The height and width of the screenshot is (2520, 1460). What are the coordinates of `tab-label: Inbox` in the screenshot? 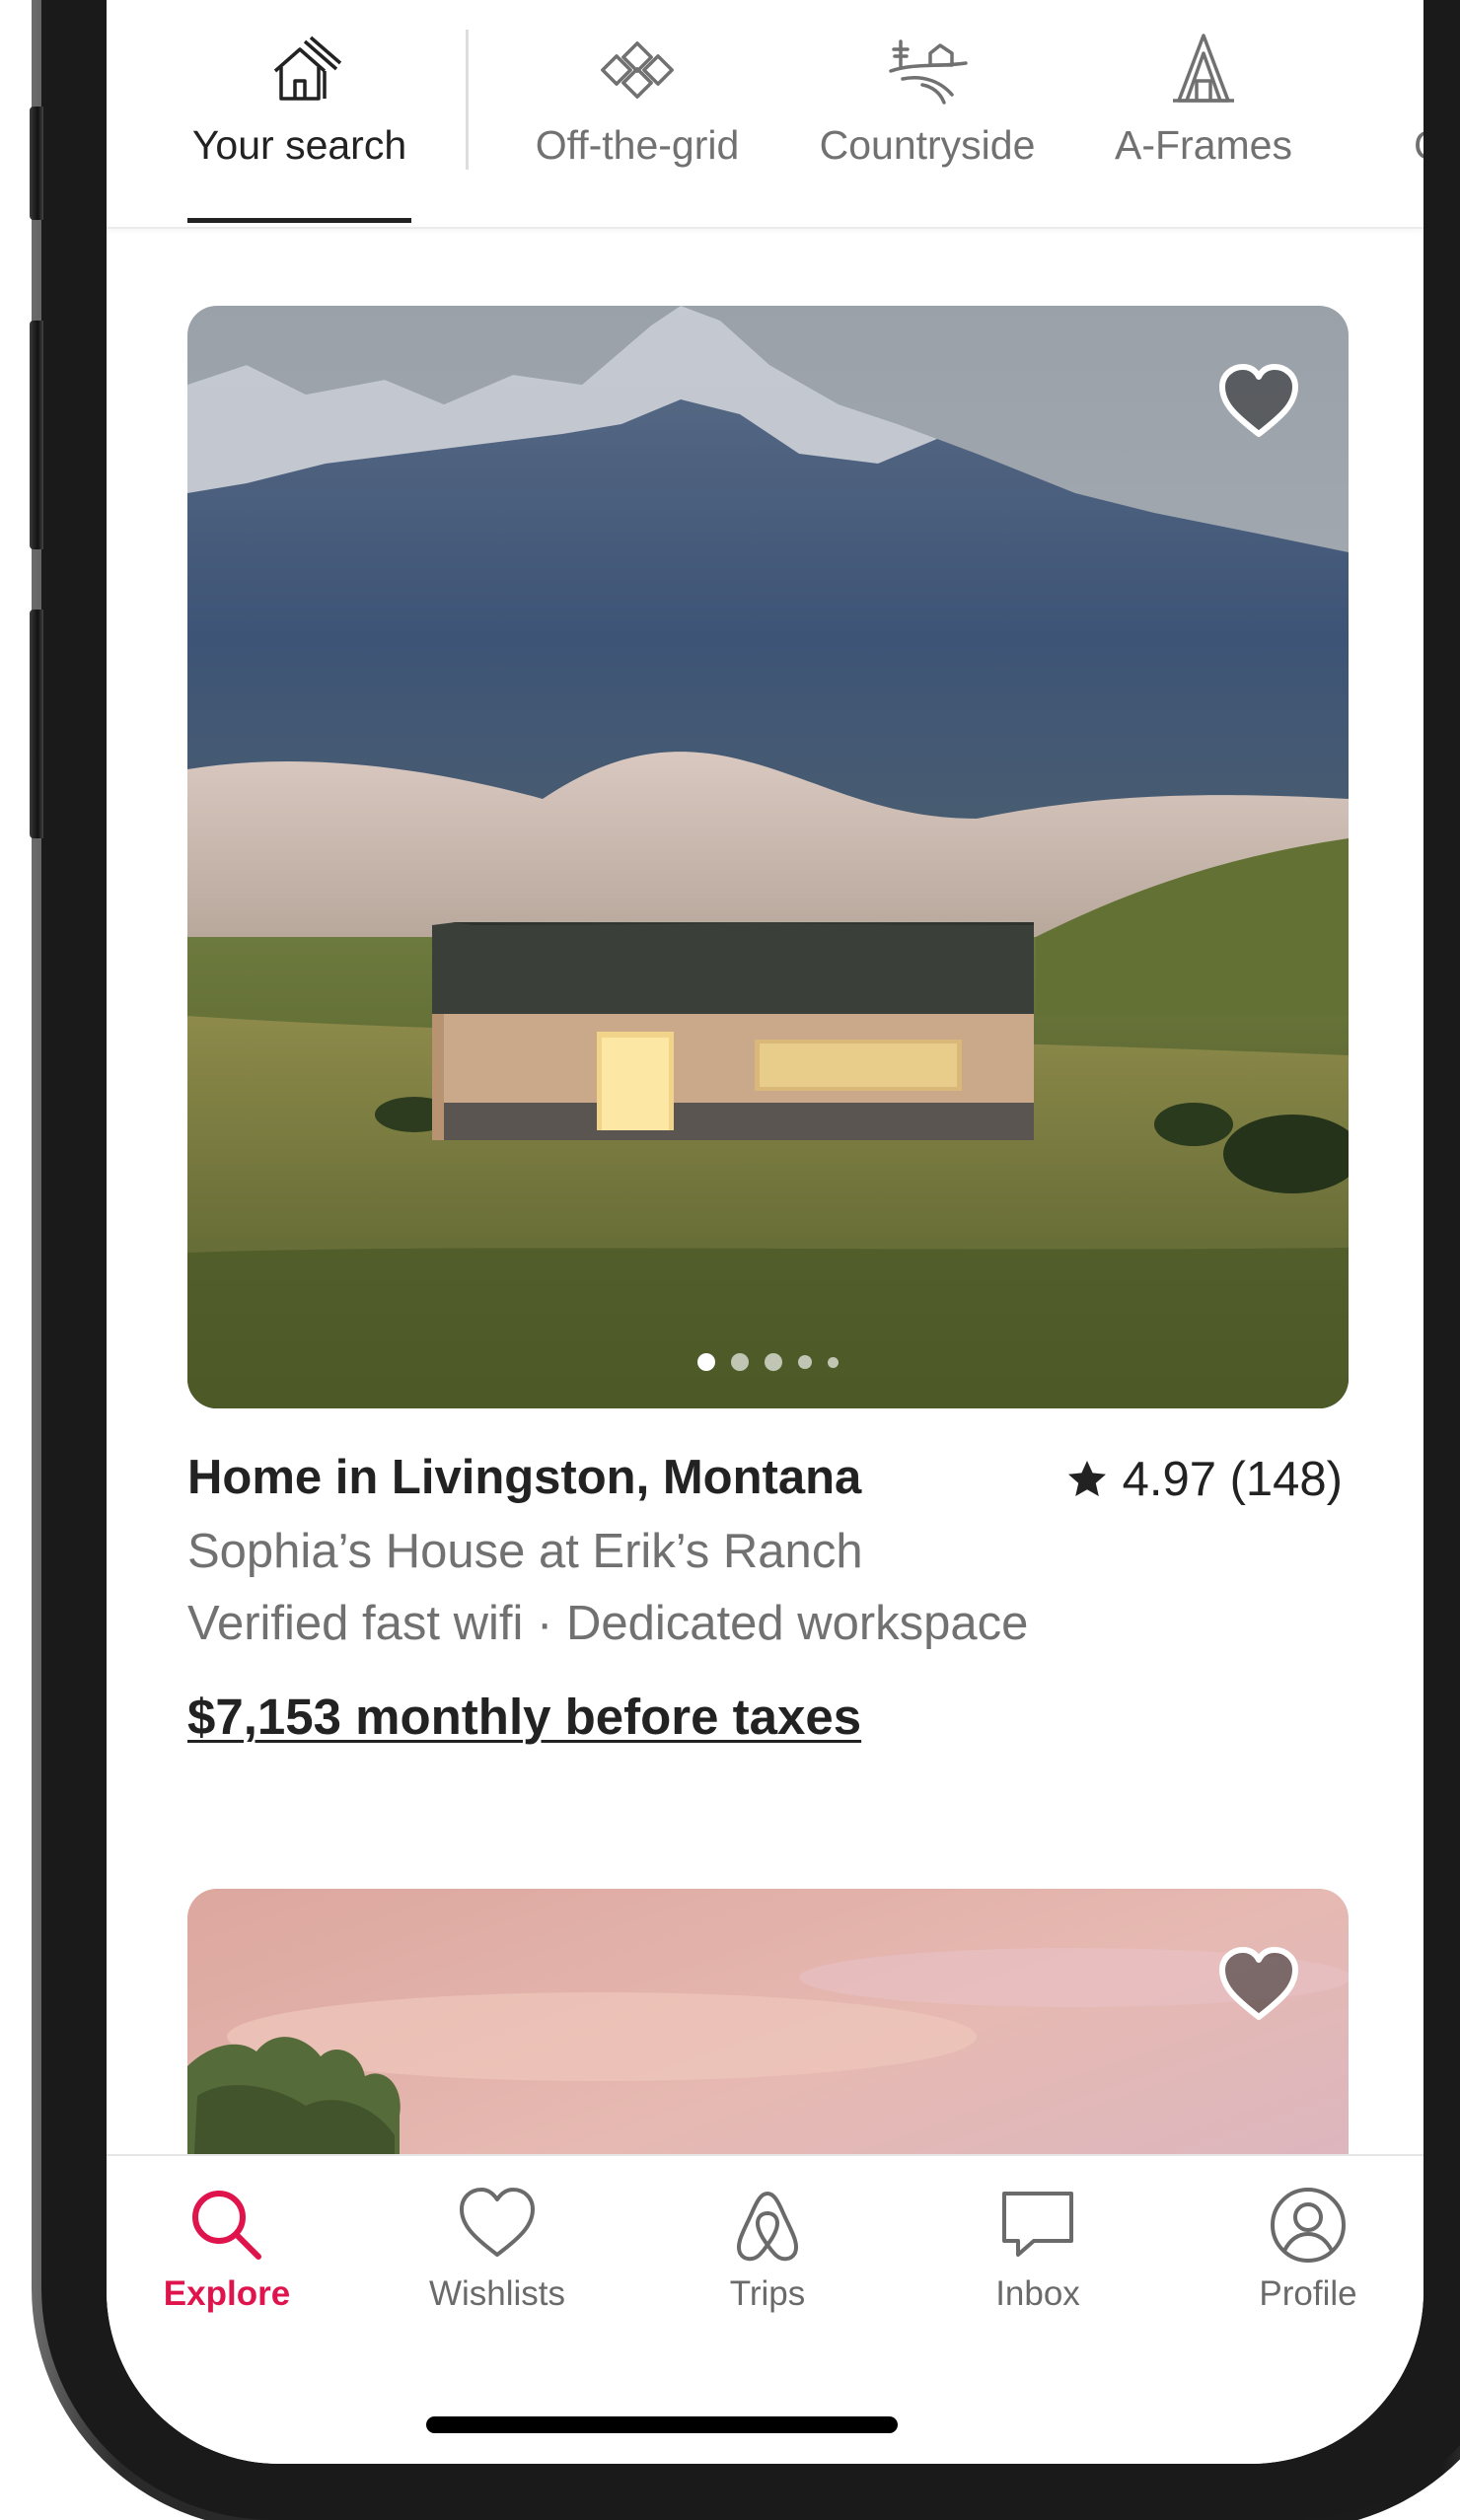 It's located at (1038, 2293).